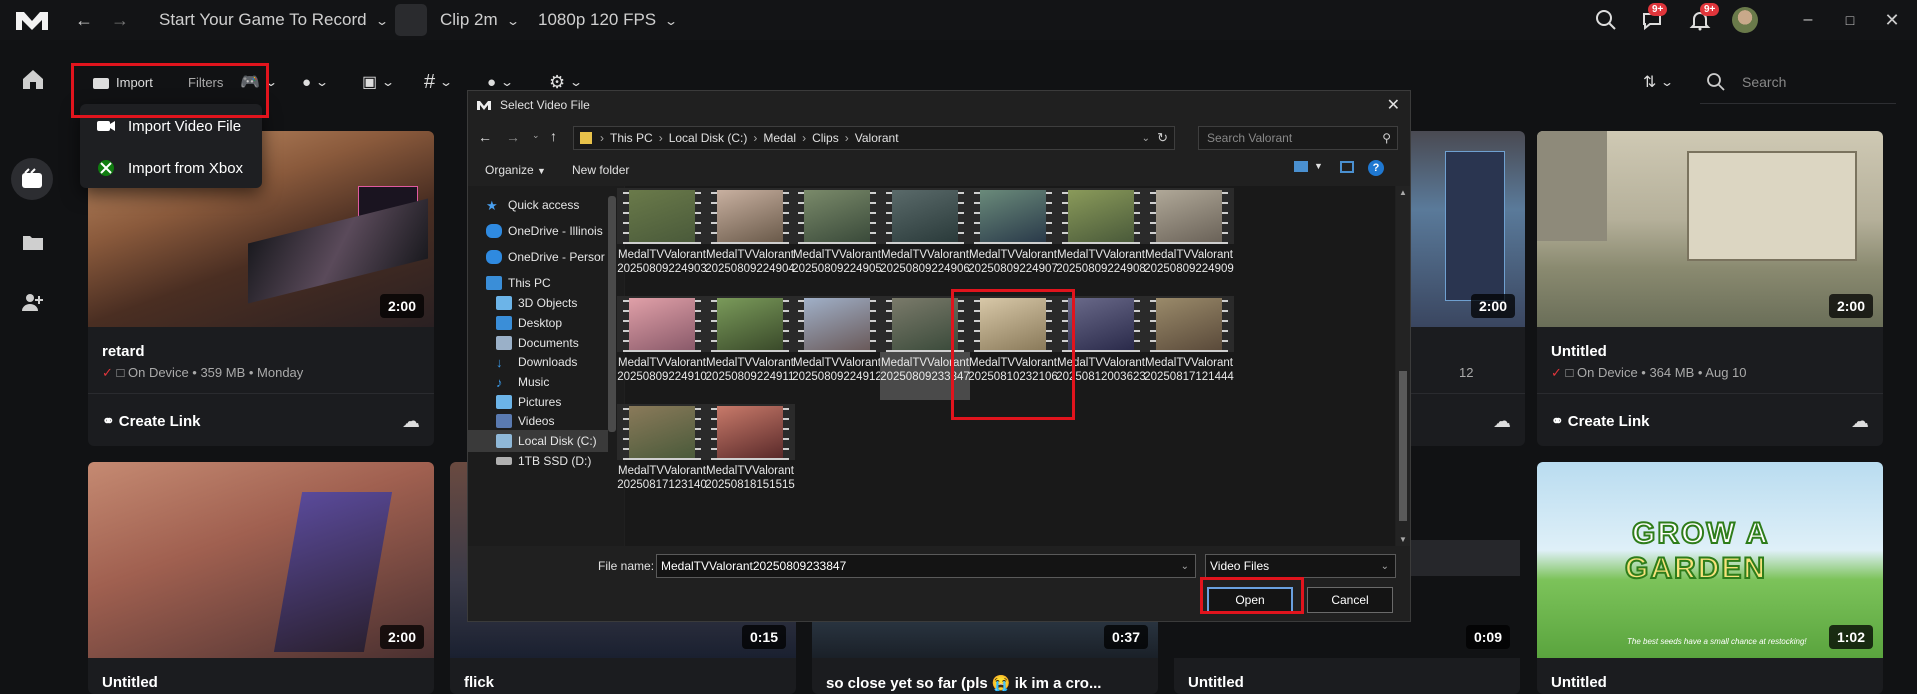 Image resolution: width=1917 pixels, height=694 pixels. What do you see at coordinates (608, 20) in the screenshot?
I see `quality-selector: 1080p 120 FPS ⌄` at bounding box center [608, 20].